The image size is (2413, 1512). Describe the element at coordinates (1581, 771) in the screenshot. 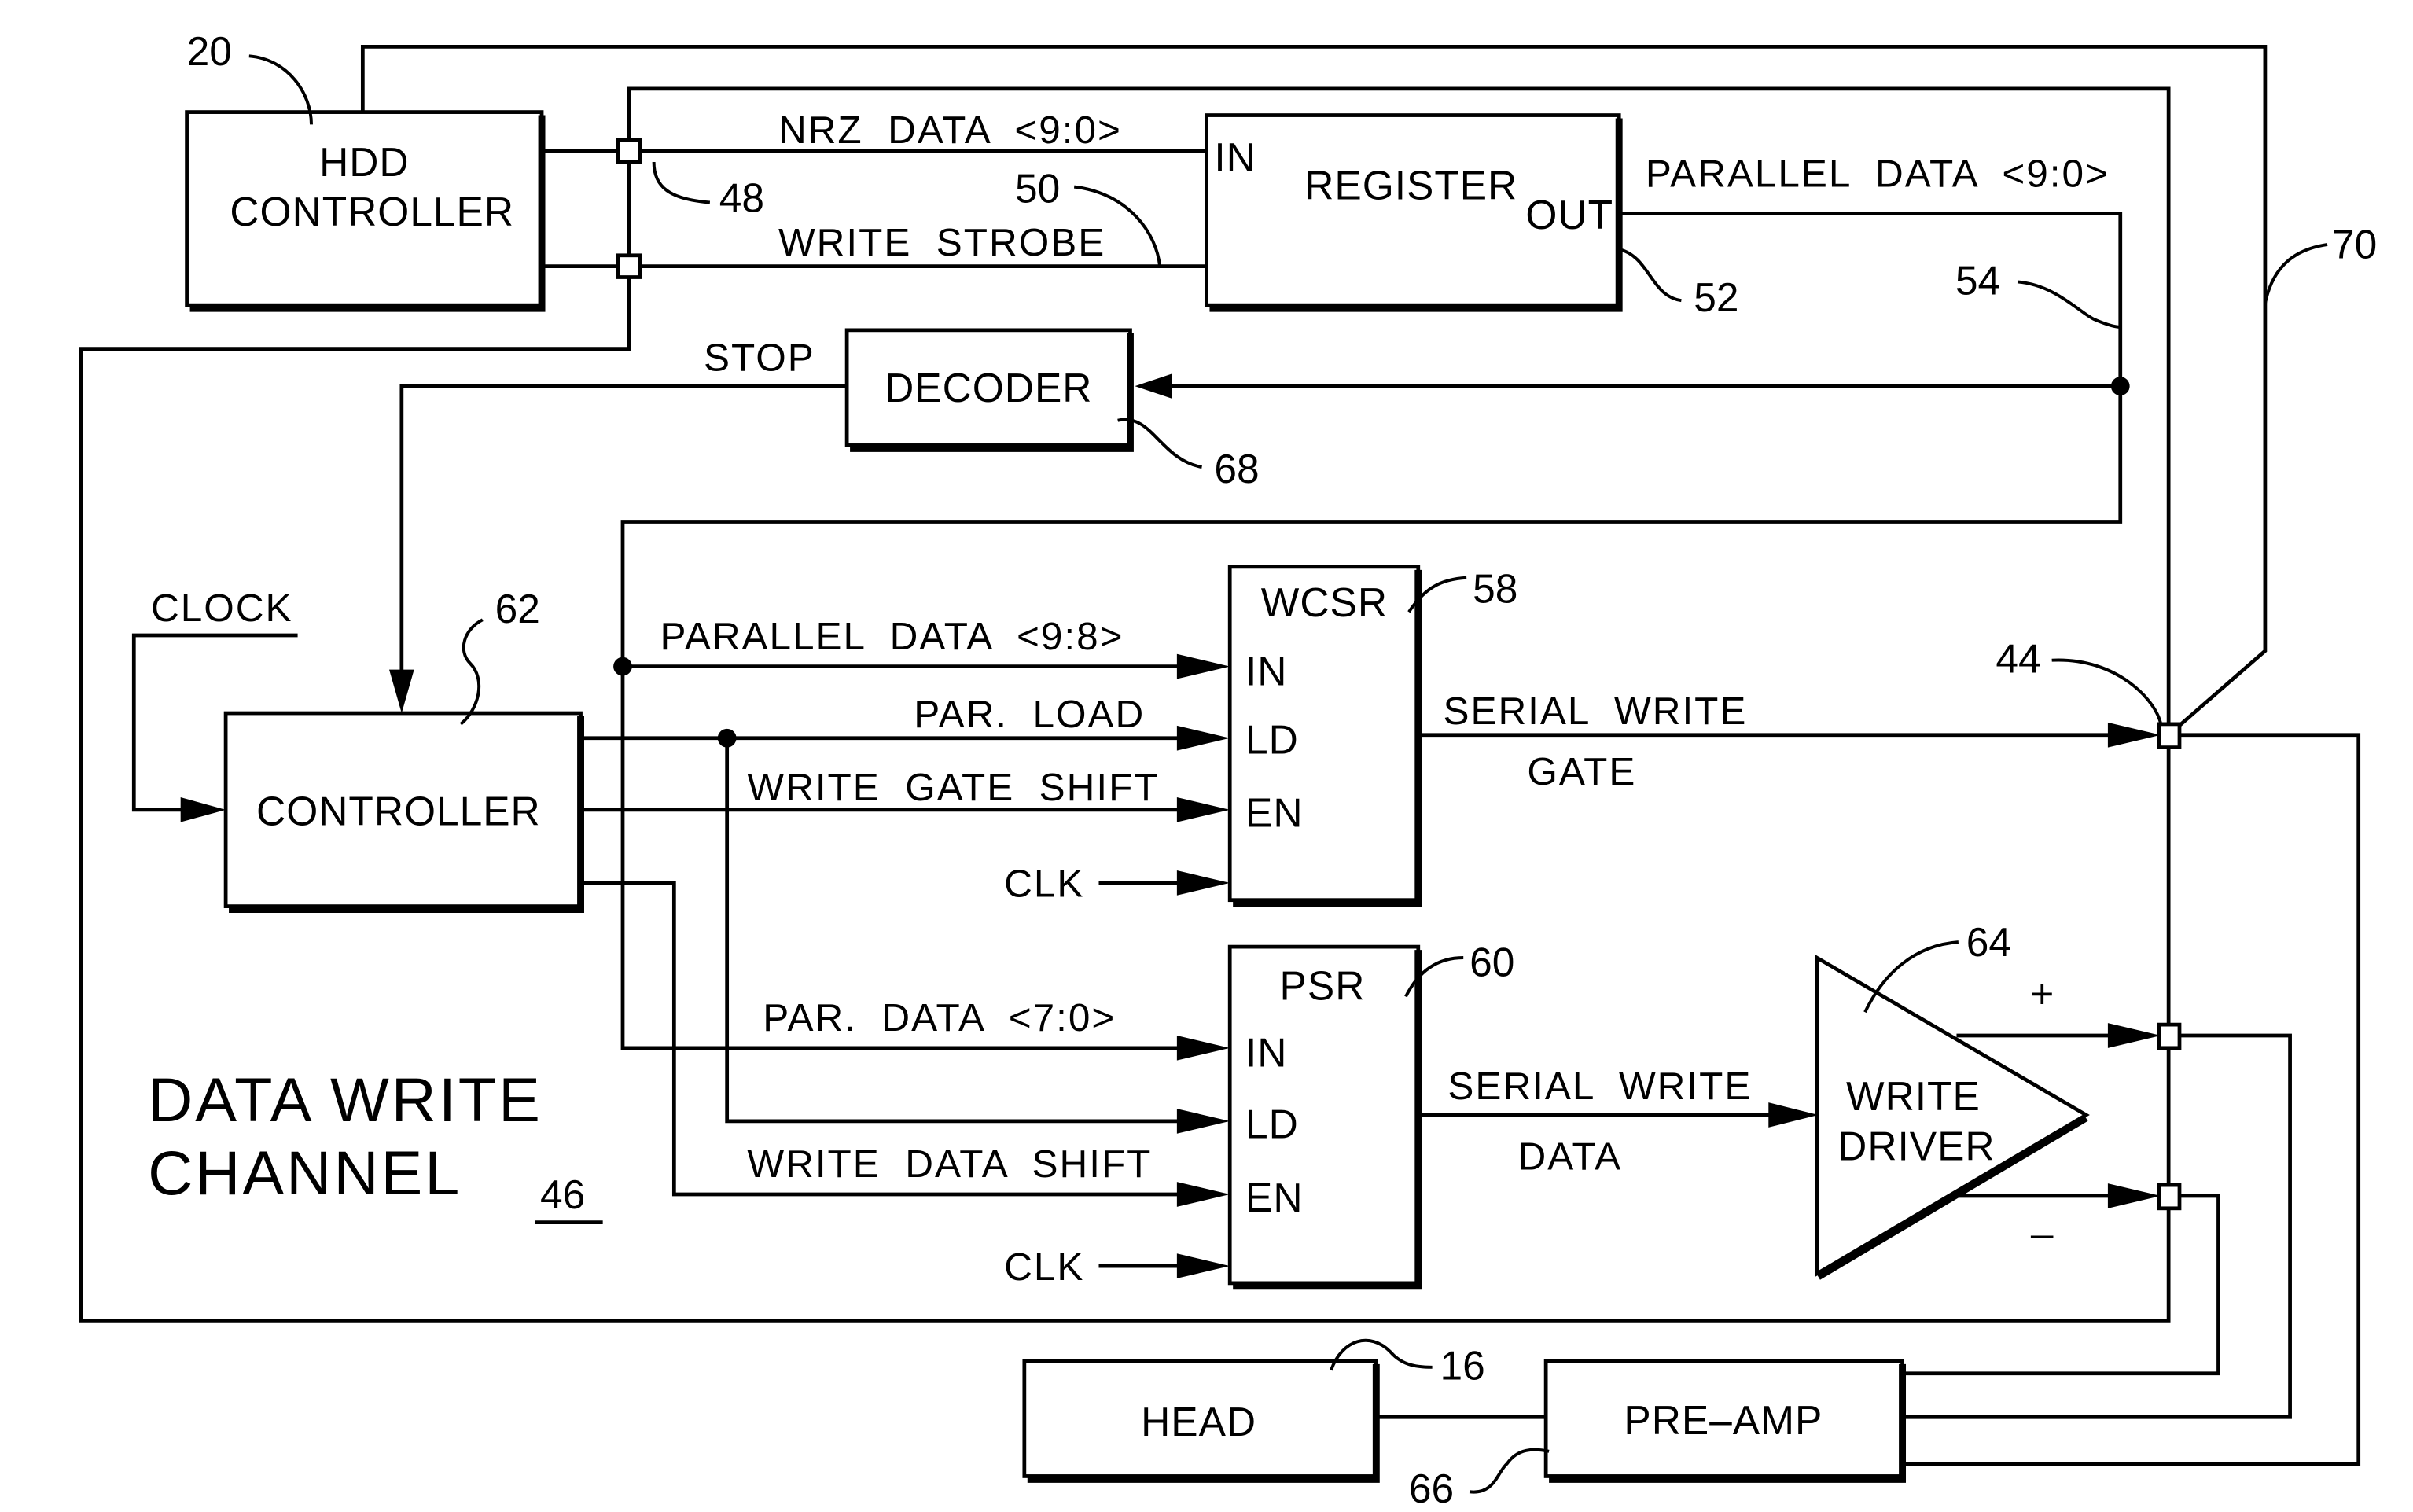

I see `signal-serial-write-gate-2: GATE` at that location.